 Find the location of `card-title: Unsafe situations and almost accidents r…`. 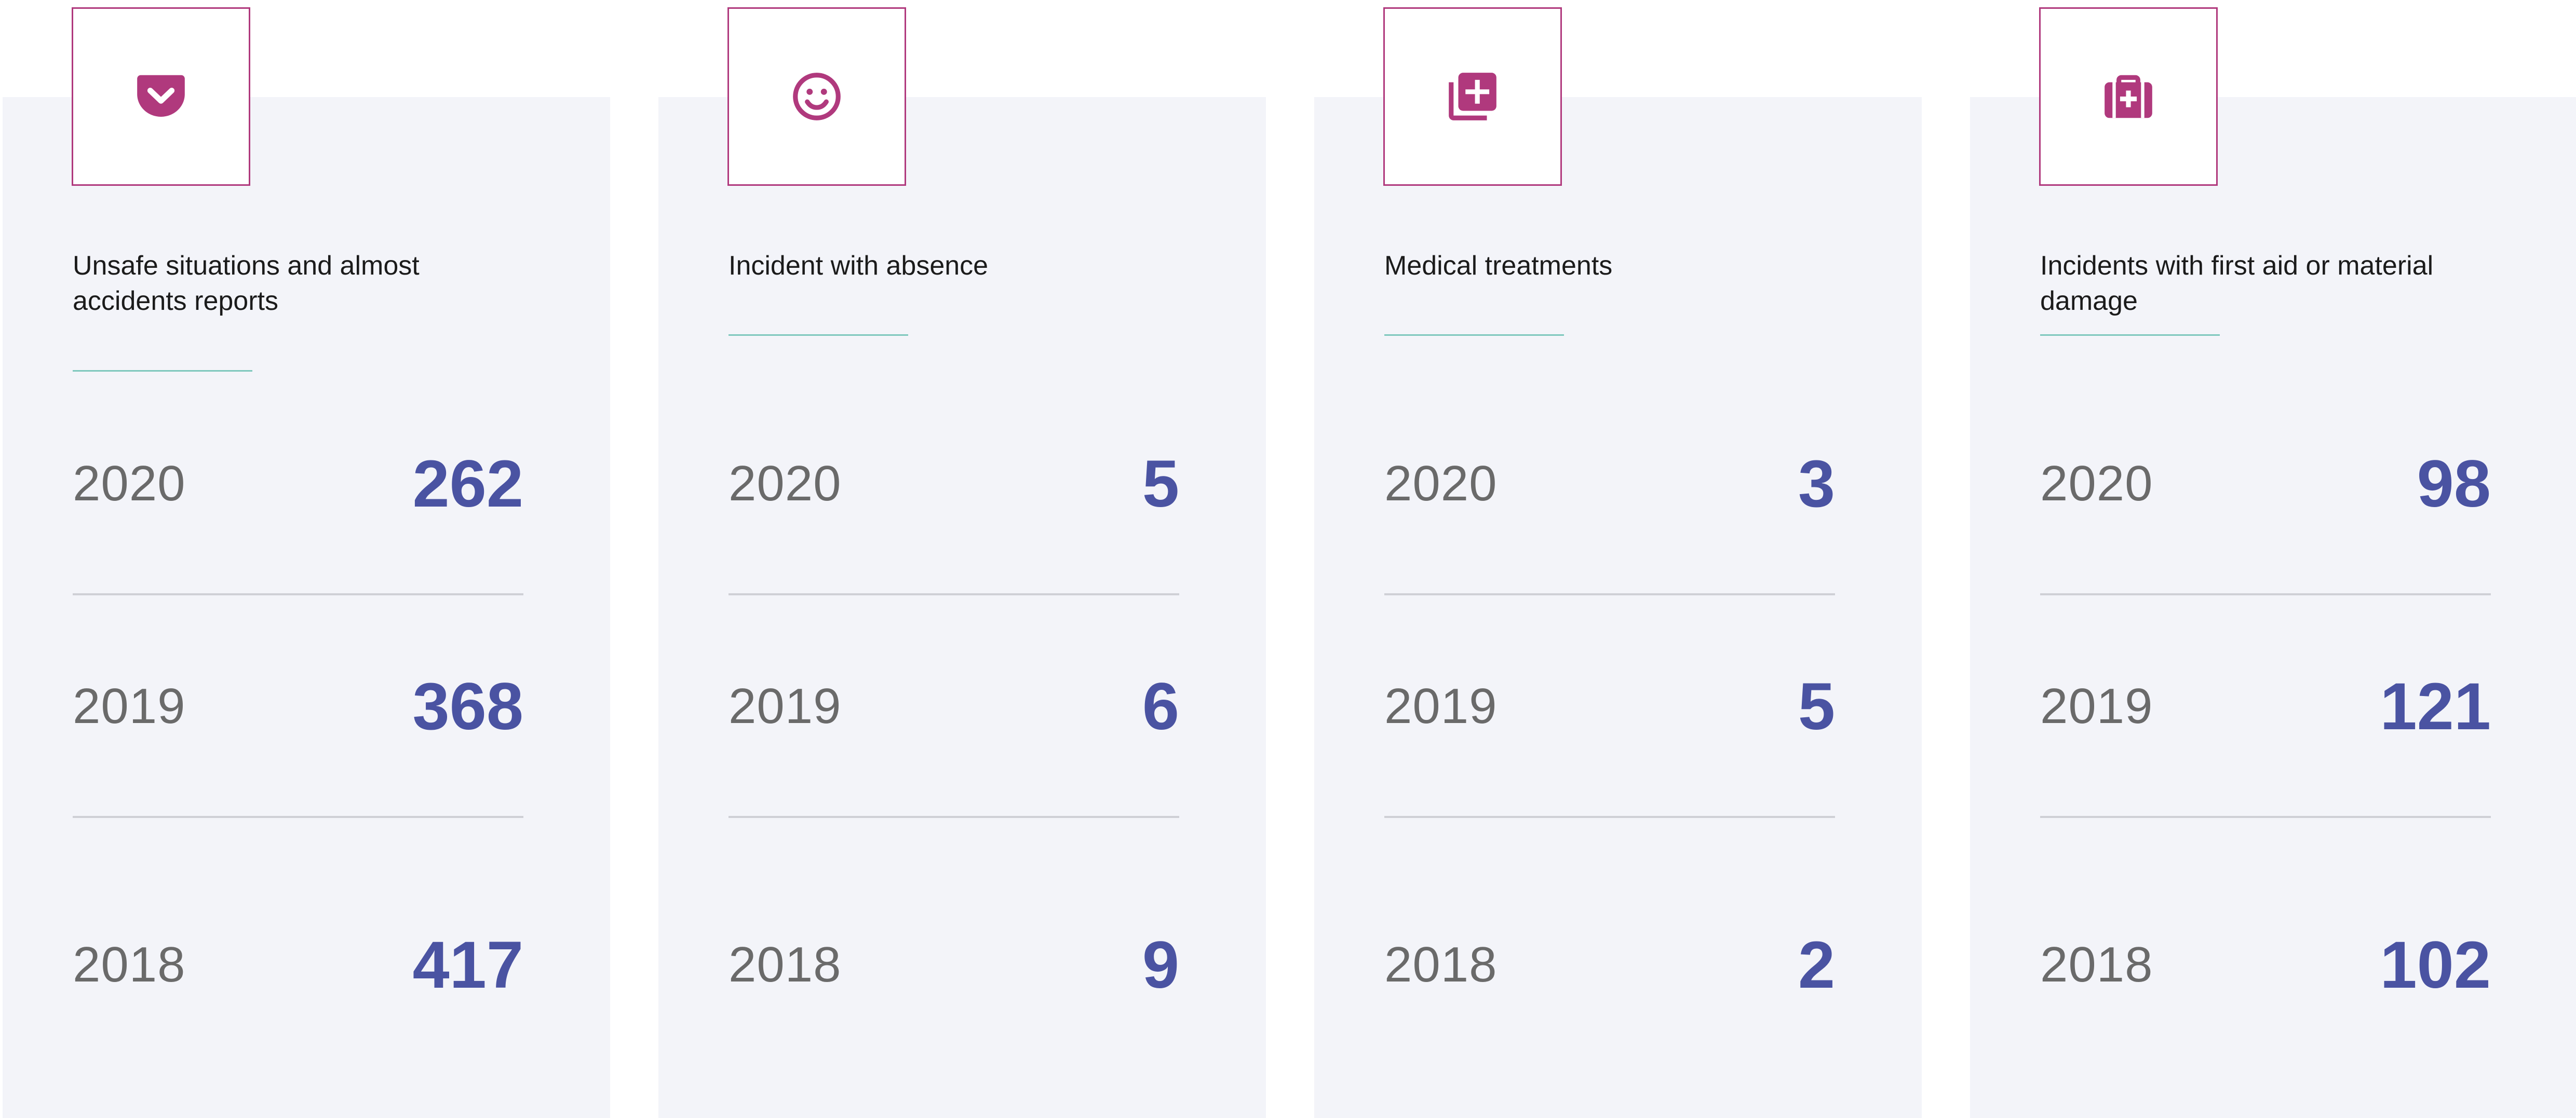

card-title: Unsafe situations and almost accidents r… is located at coordinates (246, 283).